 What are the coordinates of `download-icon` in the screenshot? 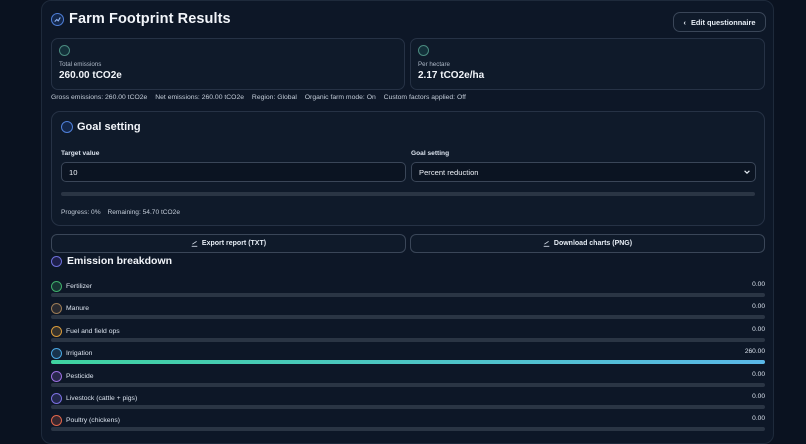 It's located at (546, 244).